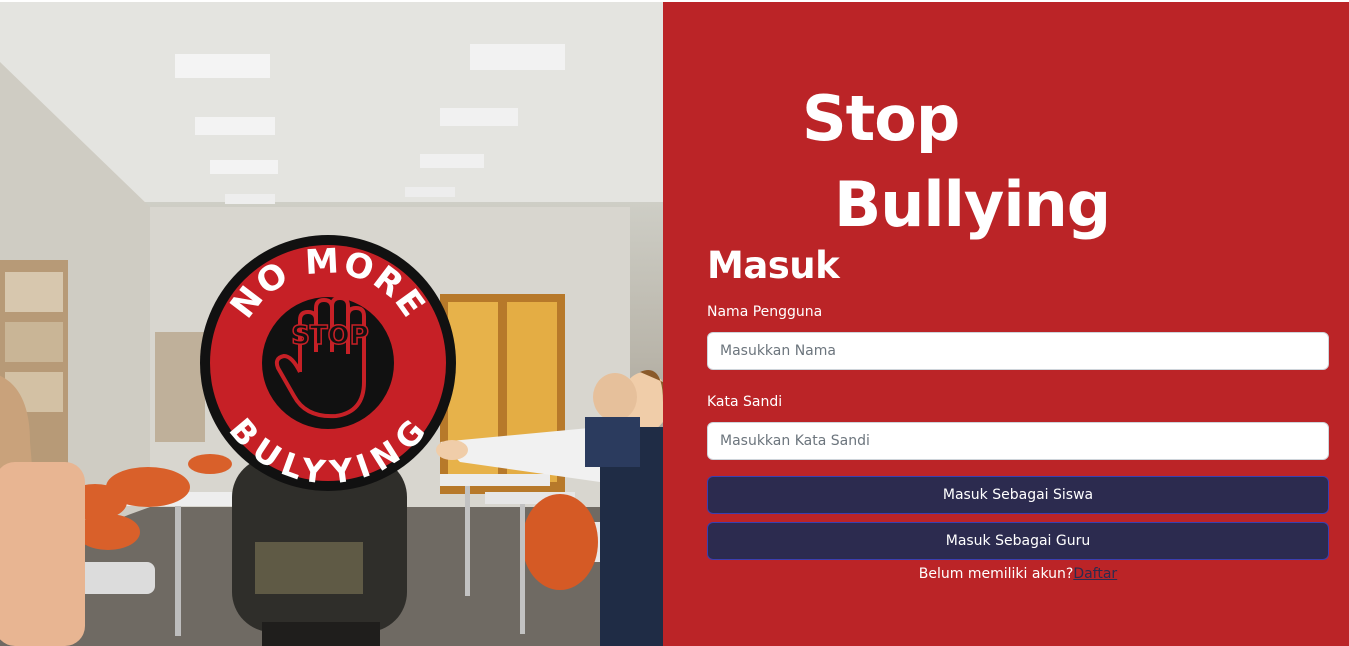 The height and width of the screenshot is (646, 1349). What do you see at coordinates (328, 363) in the screenshot?
I see `stop-bullying-badge-icon: NO MORE BULYYING STOP` at bounding box center [328, 363].